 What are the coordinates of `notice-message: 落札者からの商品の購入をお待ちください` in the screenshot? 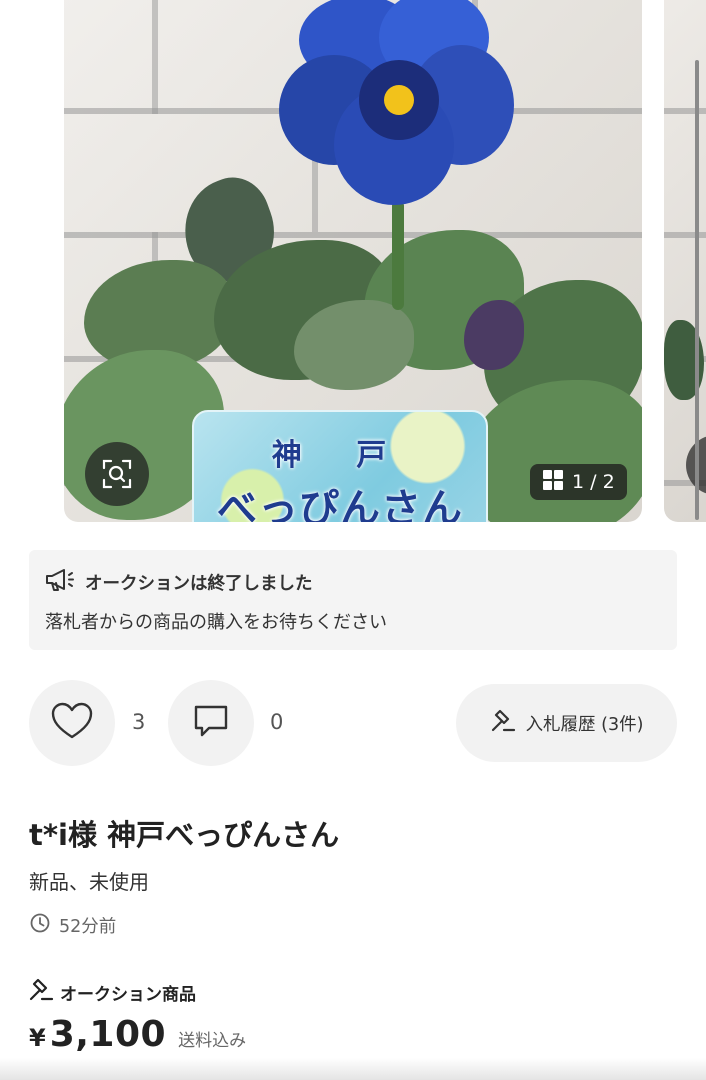 It's located at (216, 622).